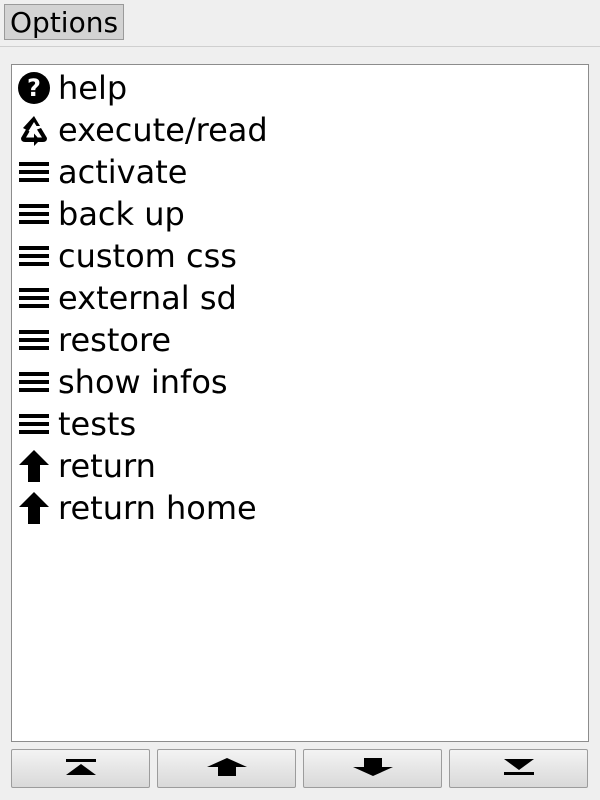  I want to click on question-circle-icon: ?, so click(34, 88).